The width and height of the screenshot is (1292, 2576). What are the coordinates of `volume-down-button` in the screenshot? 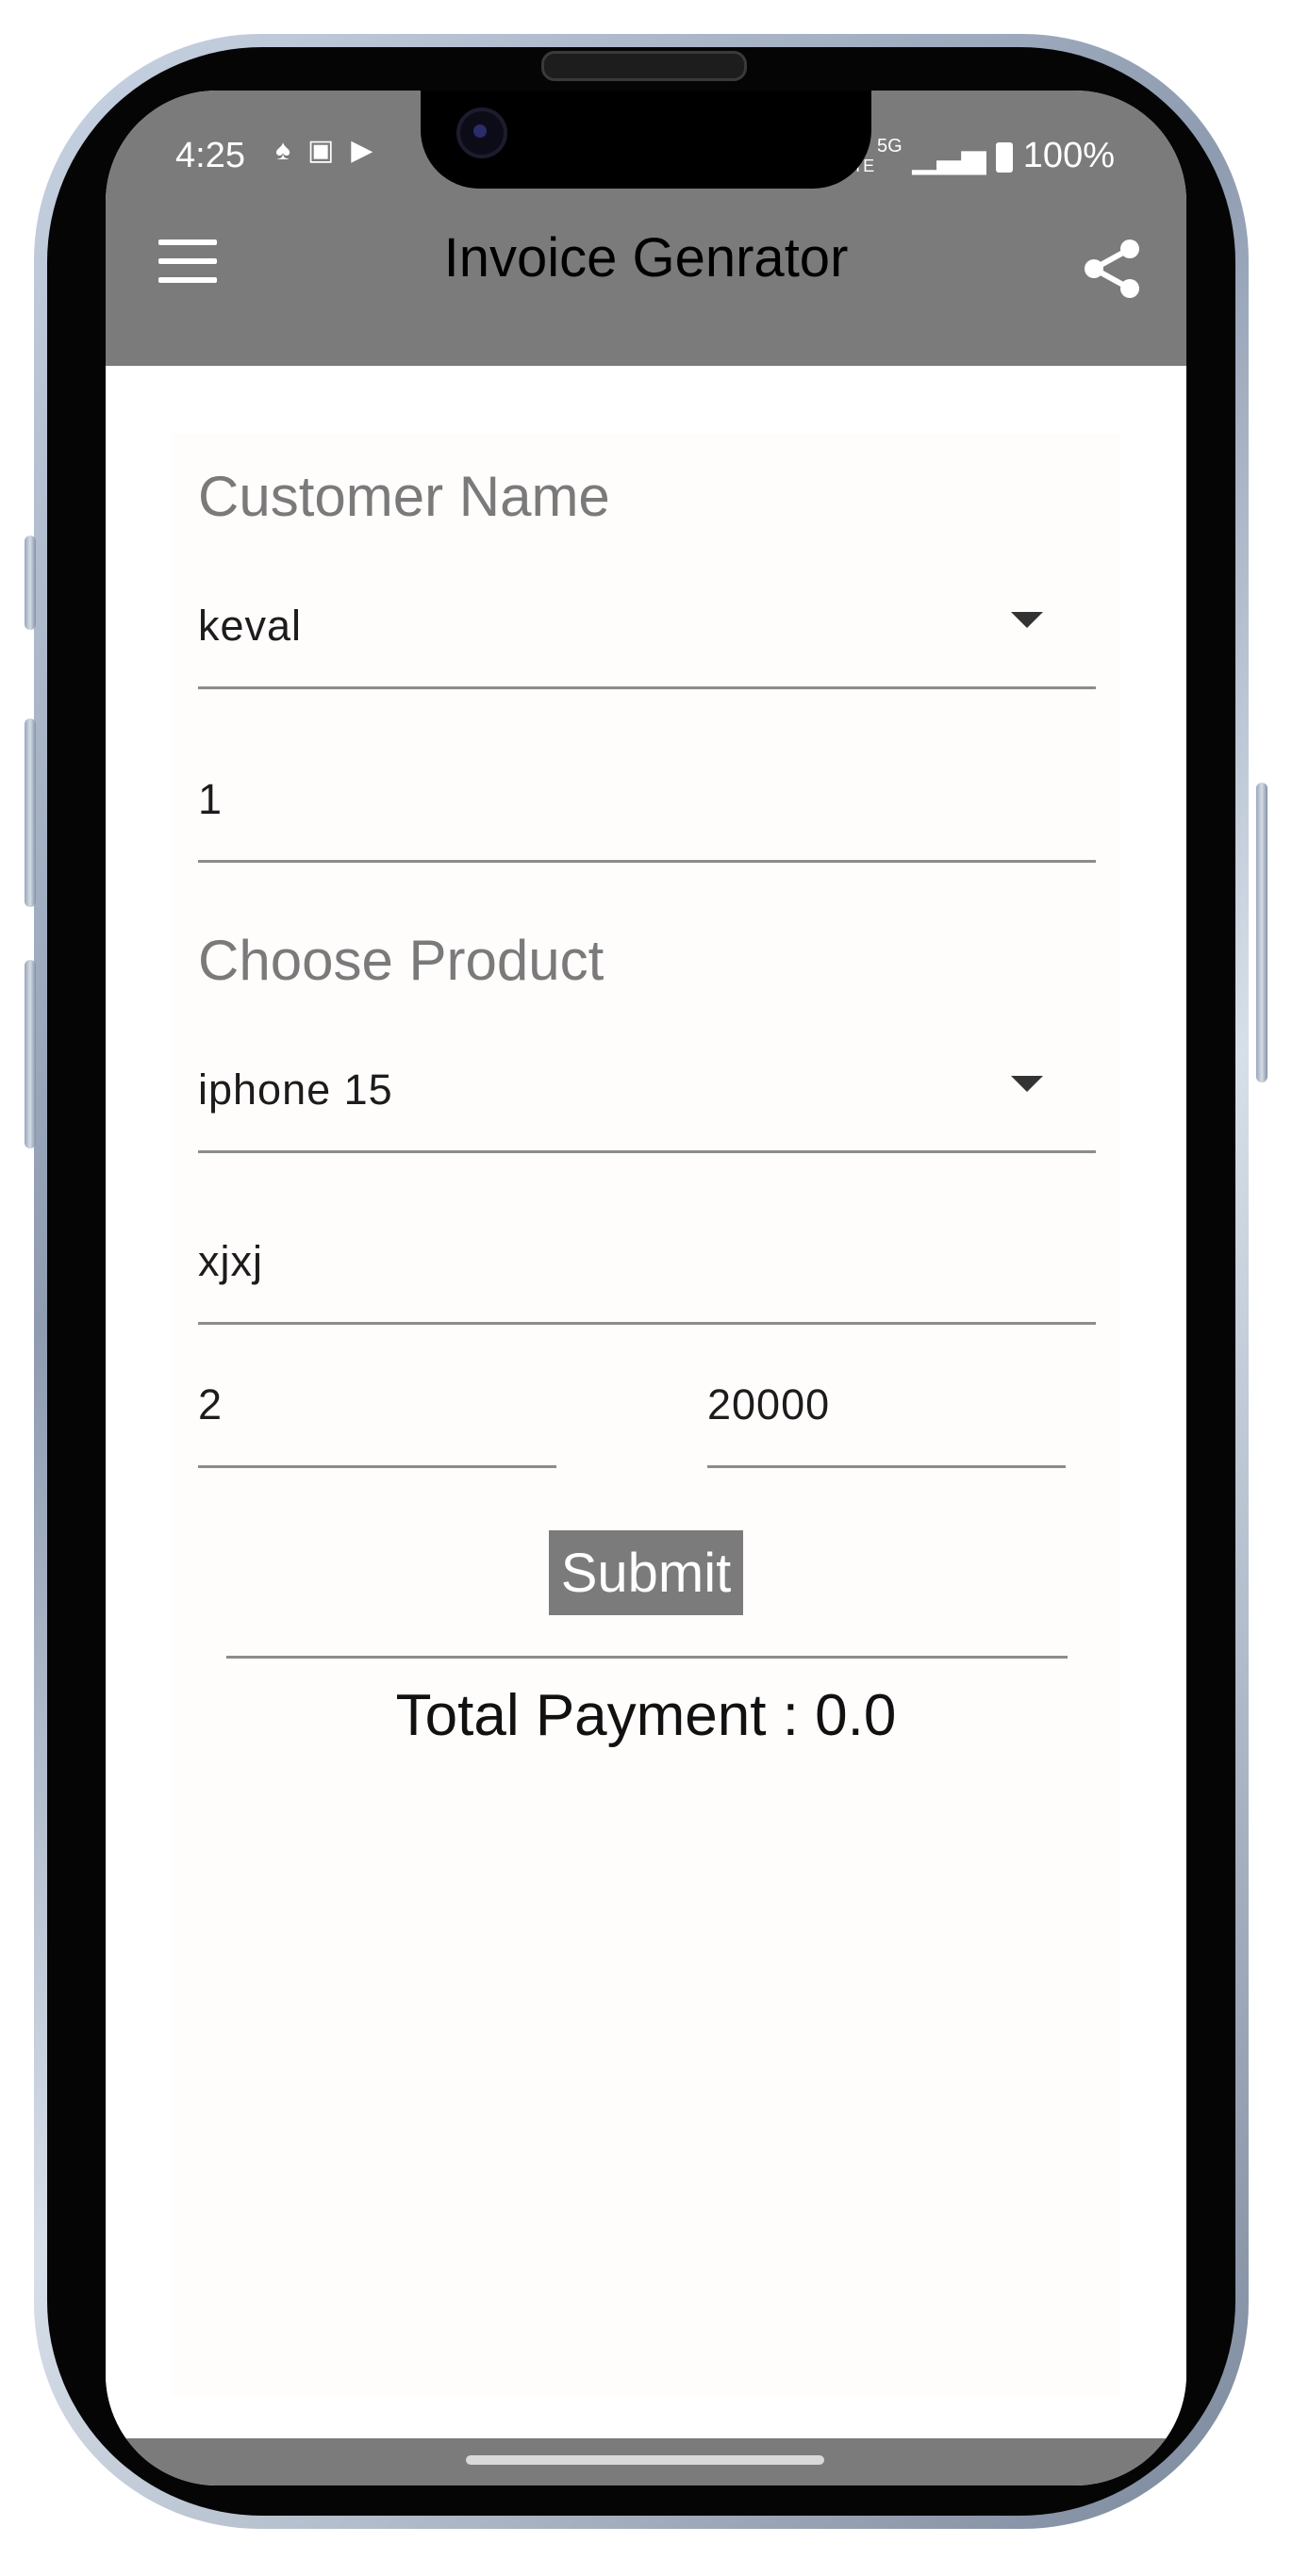 It's located at (30, 1054).